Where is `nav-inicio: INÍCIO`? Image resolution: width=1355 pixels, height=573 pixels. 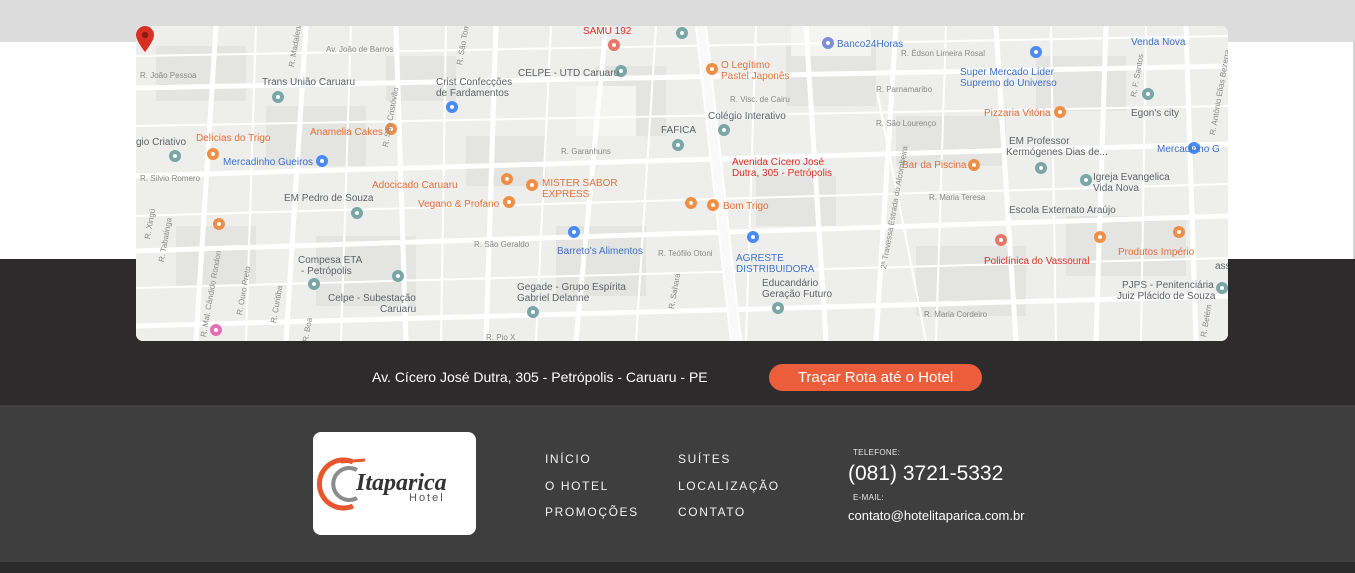
nav-inicio: INÍCIO is located at coordinates (568, 459).